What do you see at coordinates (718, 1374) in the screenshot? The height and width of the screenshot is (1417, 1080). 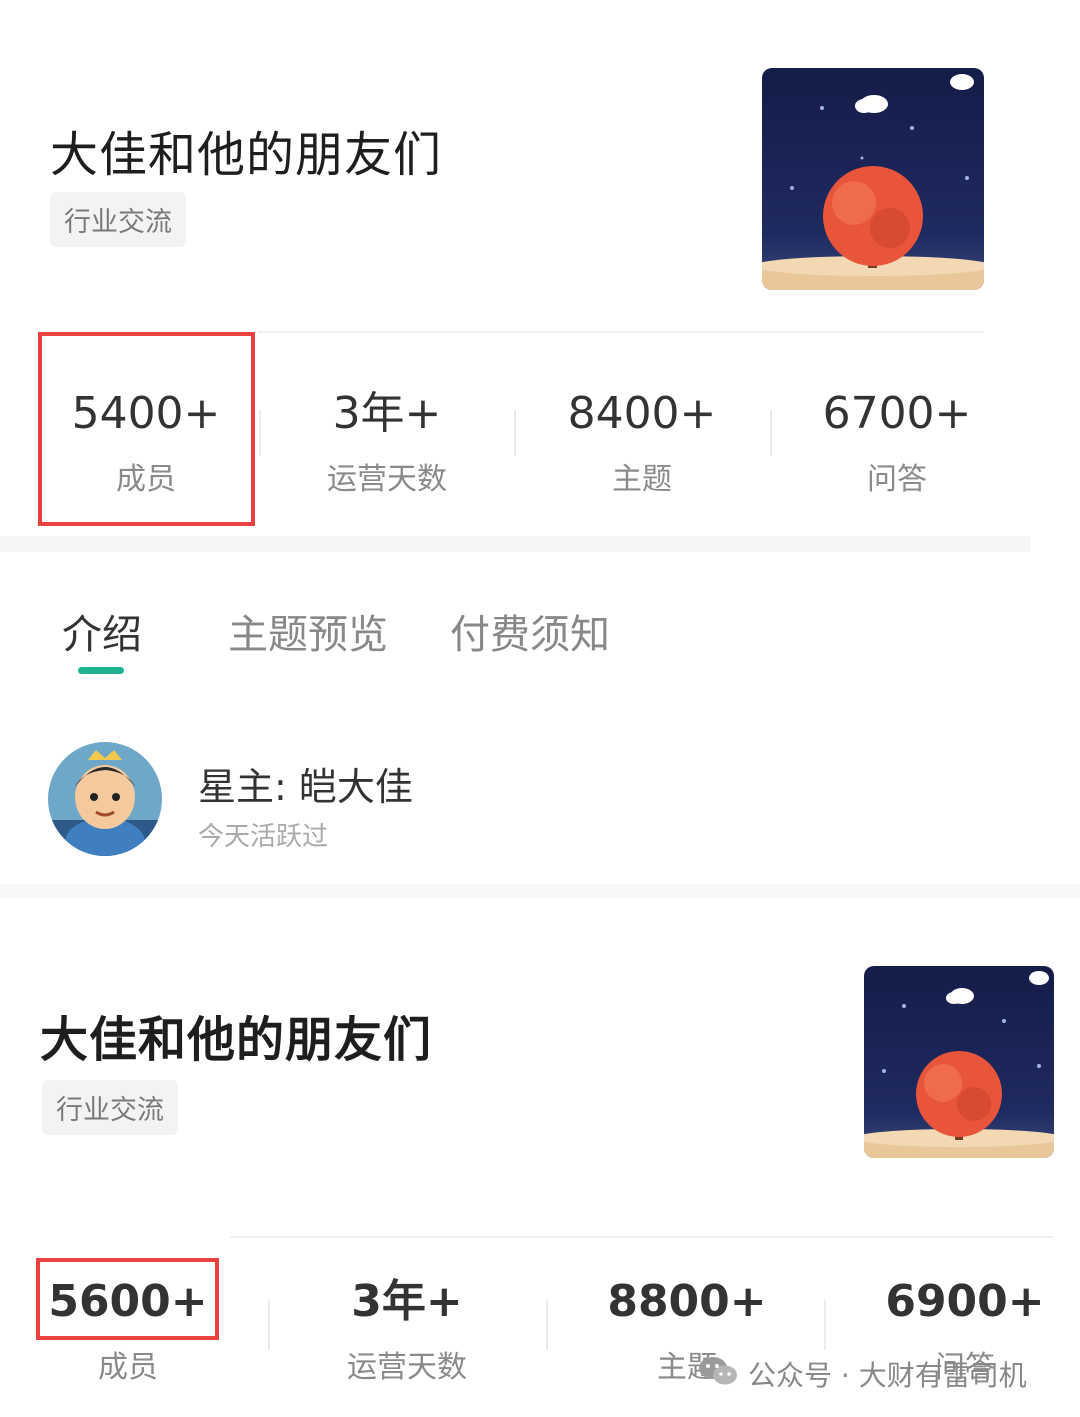 I see `wechat-icon` at bounding box center [718, 1374].